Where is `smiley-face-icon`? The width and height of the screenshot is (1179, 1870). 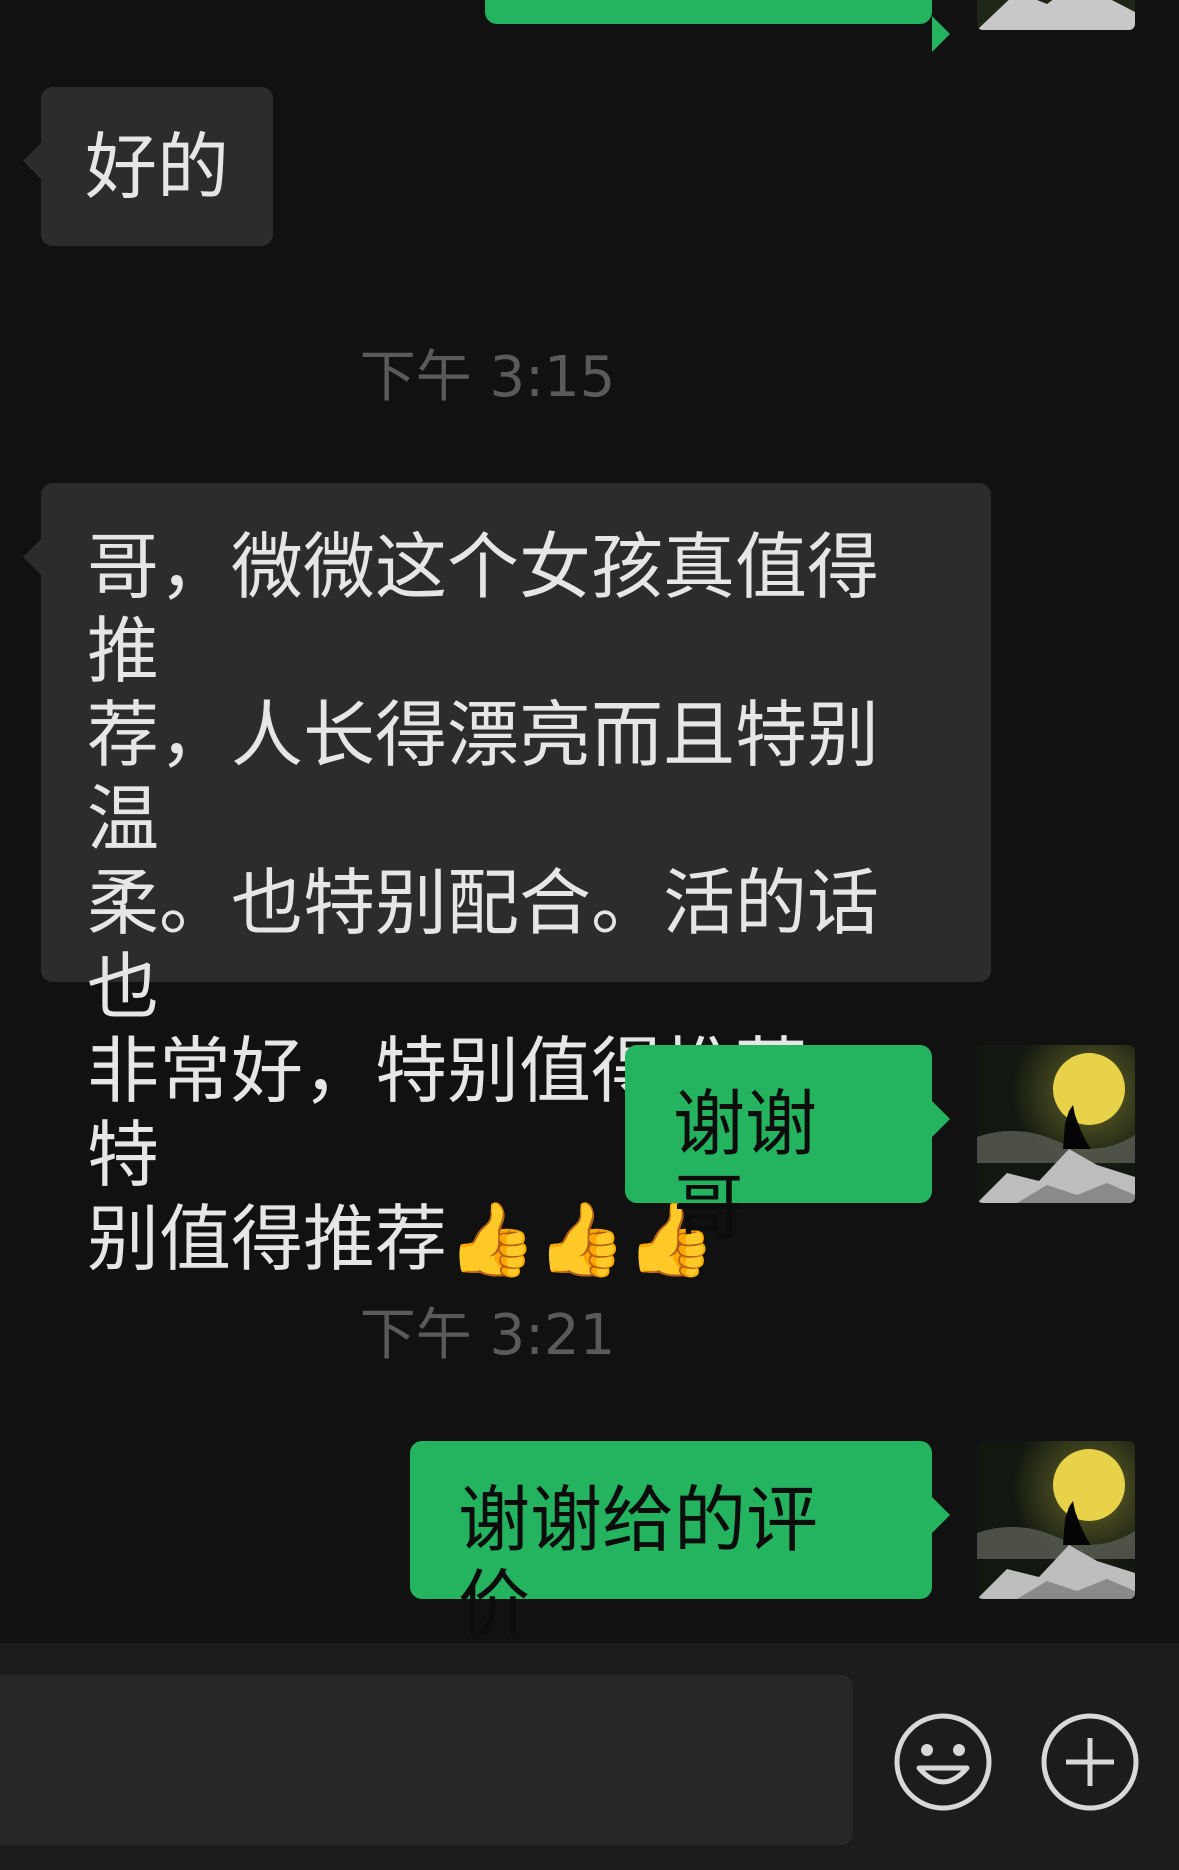 smiley-face-icon is located at coordinates (943, 1762).